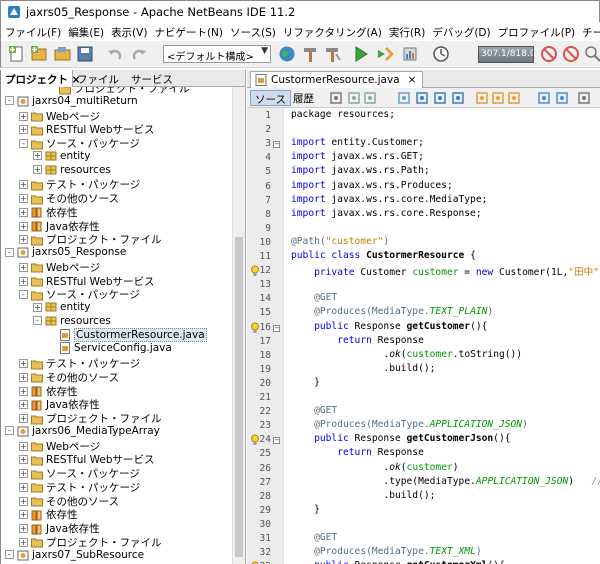 Image resolution: width=600 pixels, height=564 pixels. Describe the element at coordinates (506, 54) in the screenshot. I see `memory-indicator: 307.1/818.0MB` at that location.